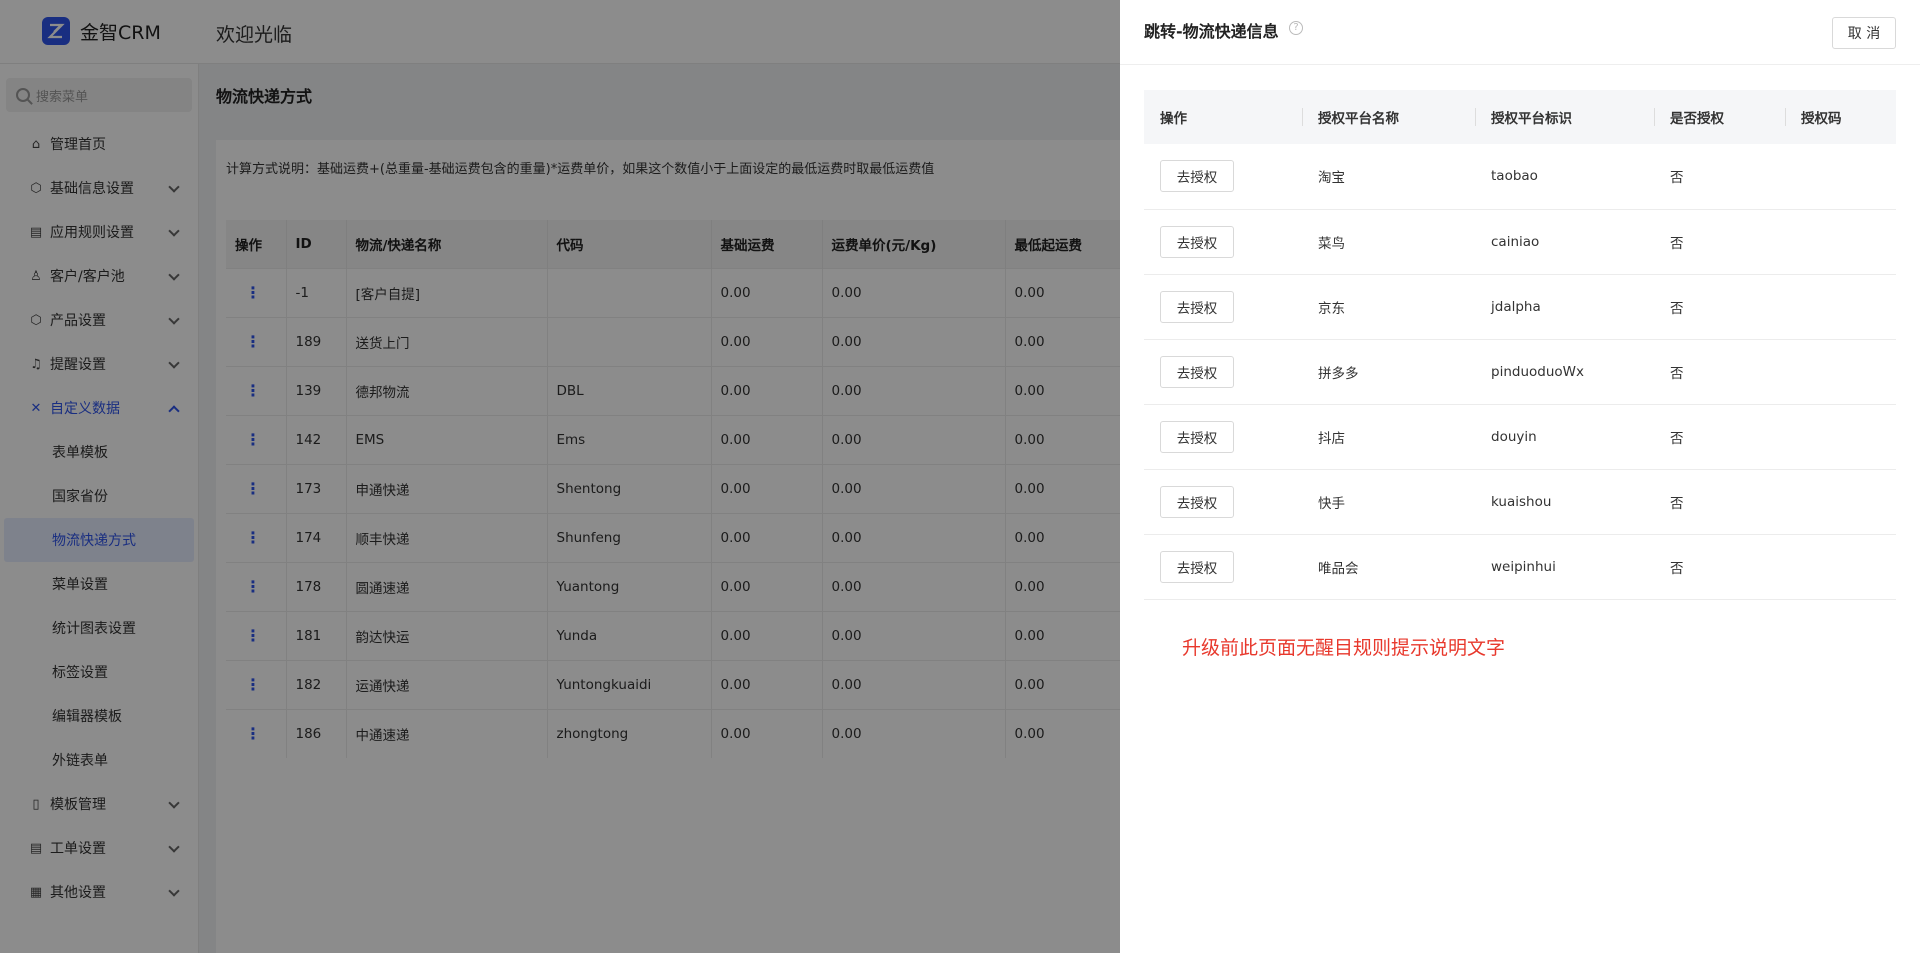  Describe the element at coordinates (1388, 307) in the screenshot. I see `table-cell: 京东` at that location.